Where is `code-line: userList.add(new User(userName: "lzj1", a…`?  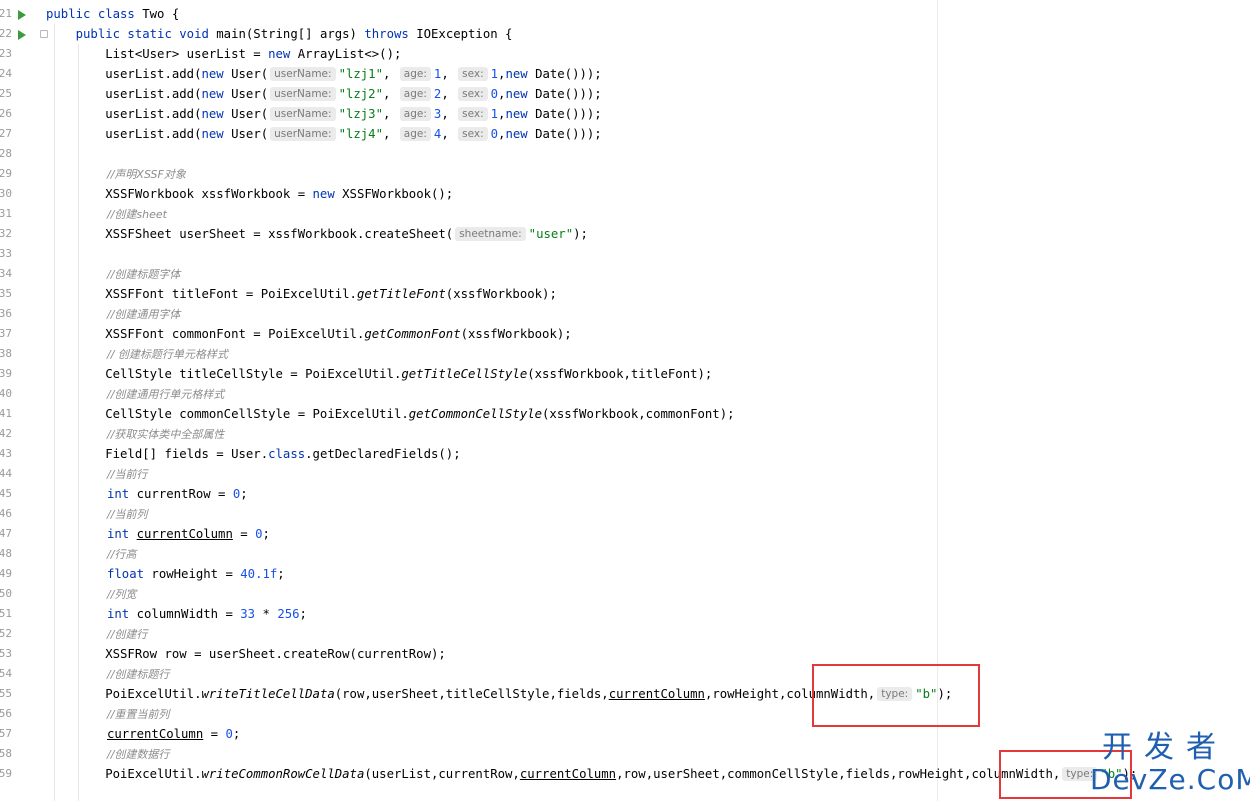 code-line: userList.add(new User(userName: "lzj1", a… is located at coordinates (324, 74).